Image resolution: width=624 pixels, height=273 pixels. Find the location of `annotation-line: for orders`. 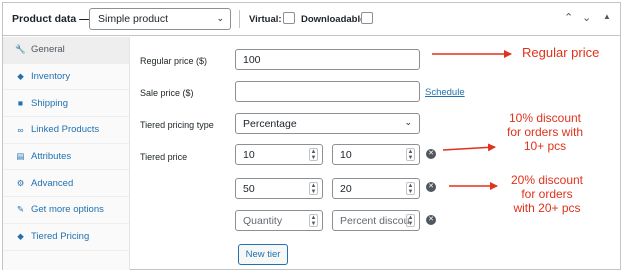

annotation-line: for orders is located at coordinates (547, 194).